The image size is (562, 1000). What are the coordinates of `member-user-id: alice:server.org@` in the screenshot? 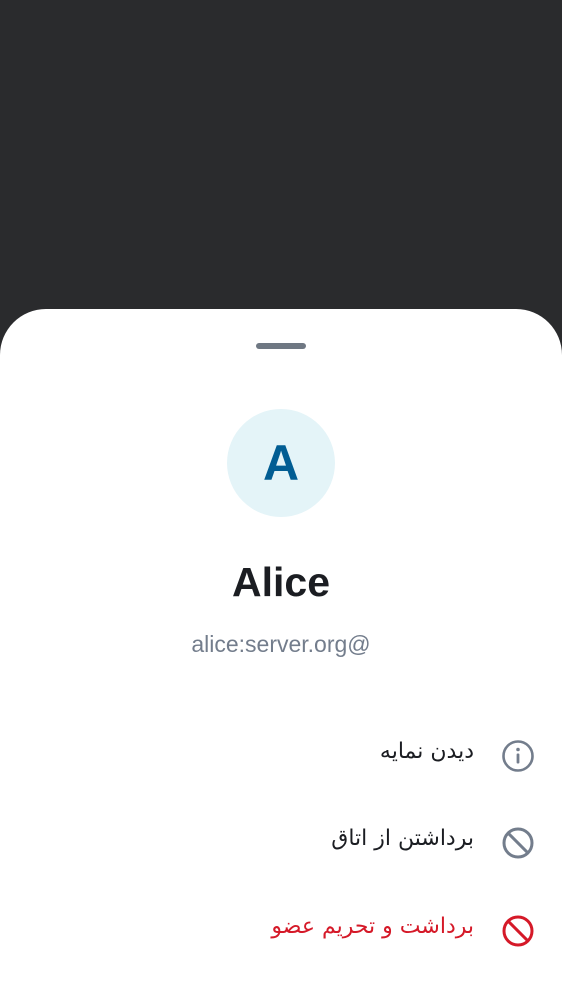 It's located at (281, 644).